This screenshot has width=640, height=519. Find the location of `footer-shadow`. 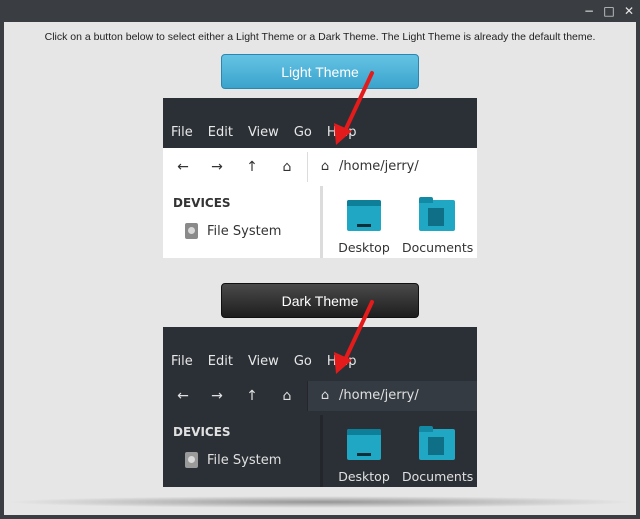

footer-shadow is located at coordinates (320, 502).